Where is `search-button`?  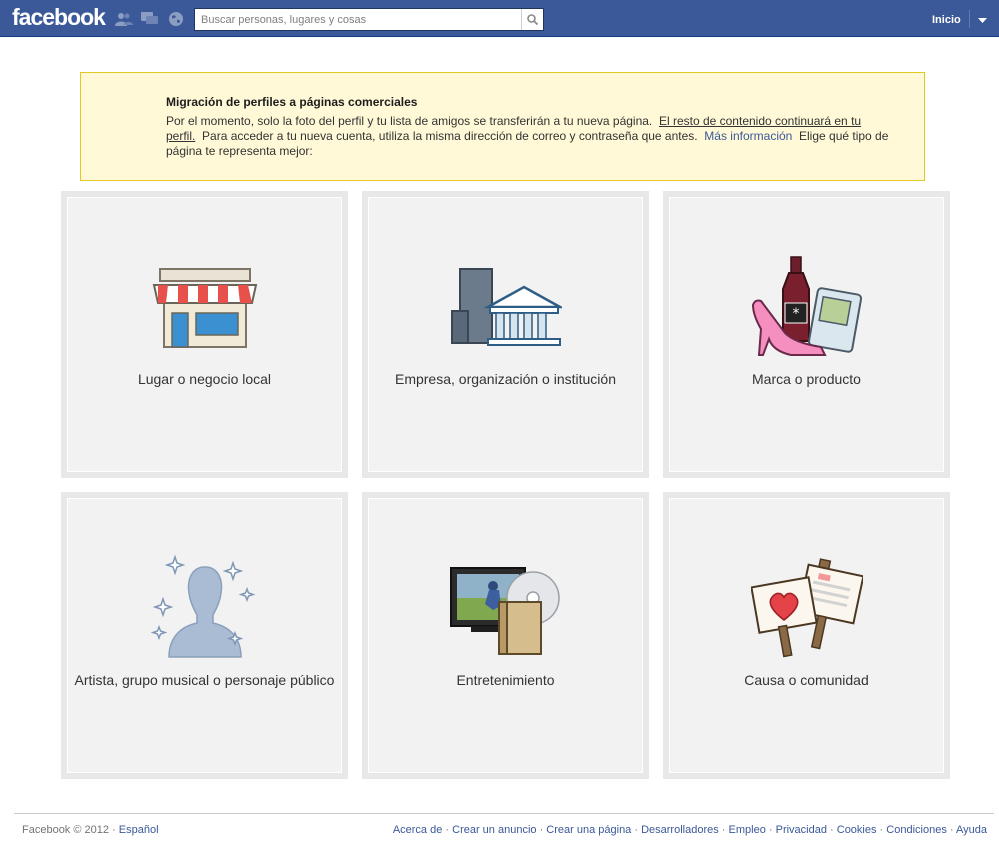 search-button is located at coordinates (532, 19).